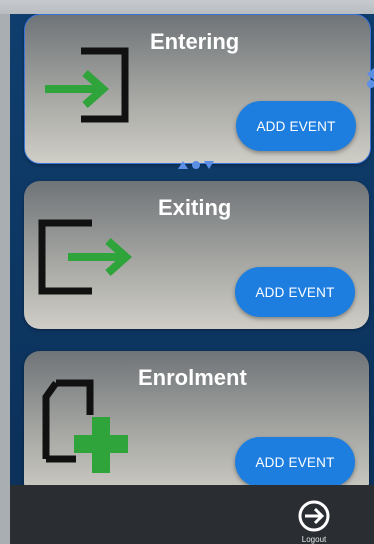 This screenshot has height=544, width=374. Describe the element at coordinates (87, 85) in the screenshot. I see `entering-icon` at that location.